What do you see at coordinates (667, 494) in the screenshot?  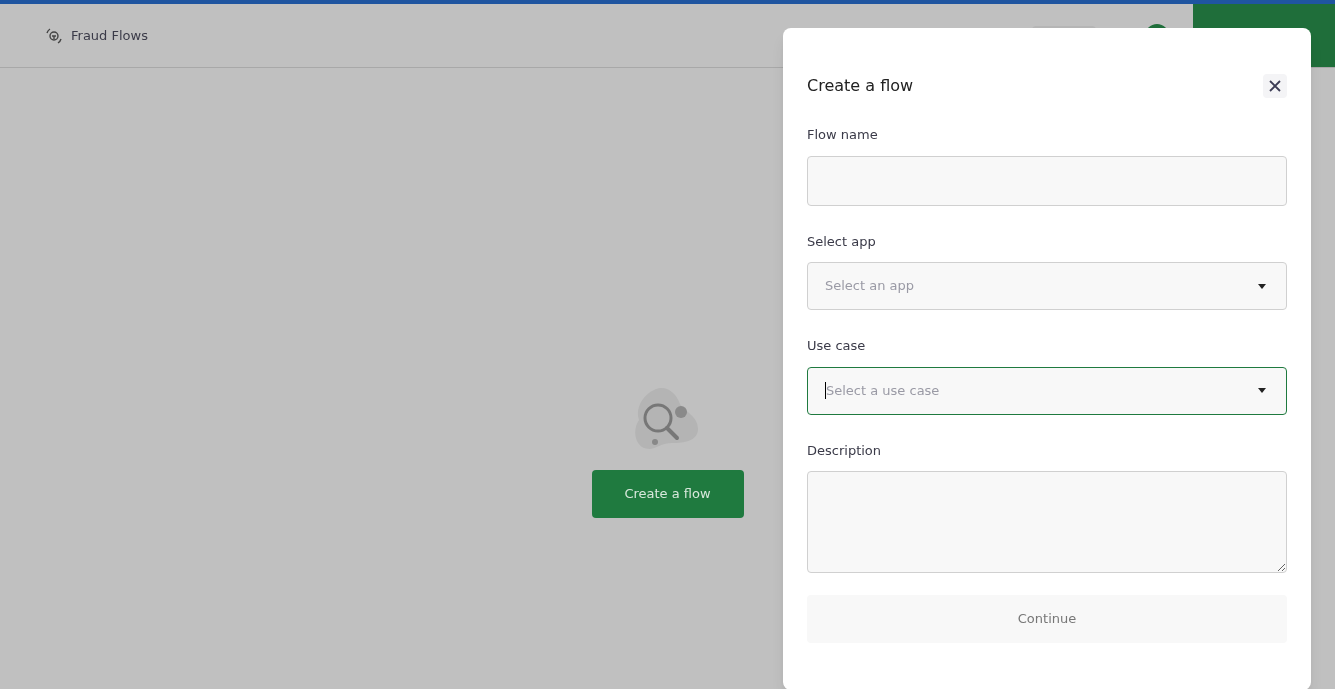 I see `create-flow-button: Create a flow` at bounding box center [667, 494].